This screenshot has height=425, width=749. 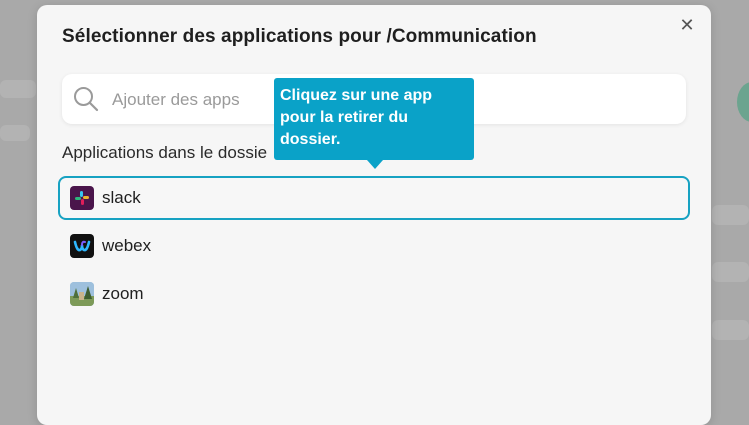 I want to click on search-icon, so click(x=86, y=99).